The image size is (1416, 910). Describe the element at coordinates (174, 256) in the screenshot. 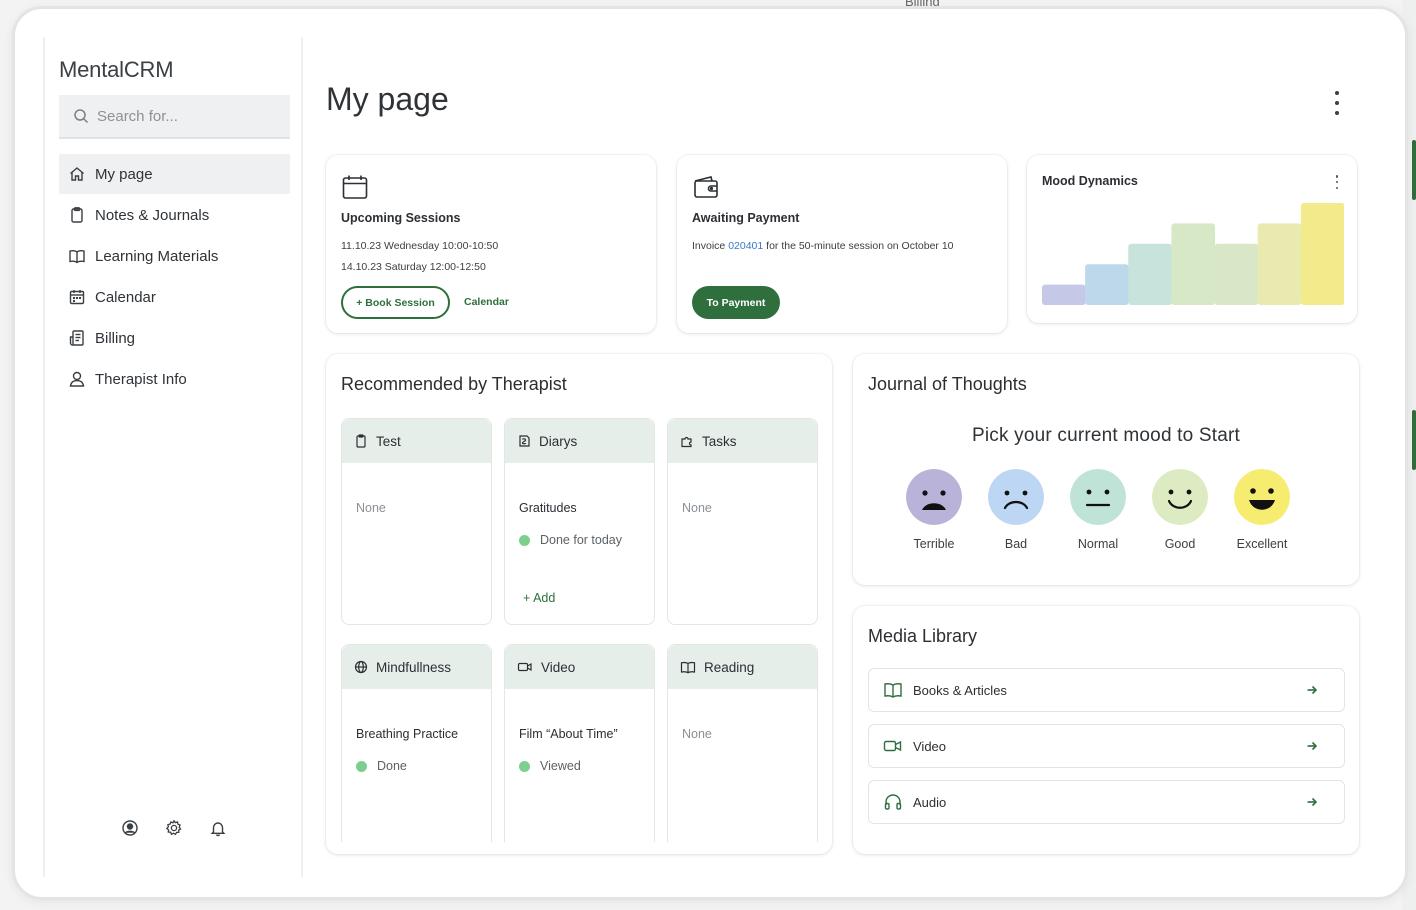

I see `sidebar-item-learning-materials: Learning Materials` at that location.